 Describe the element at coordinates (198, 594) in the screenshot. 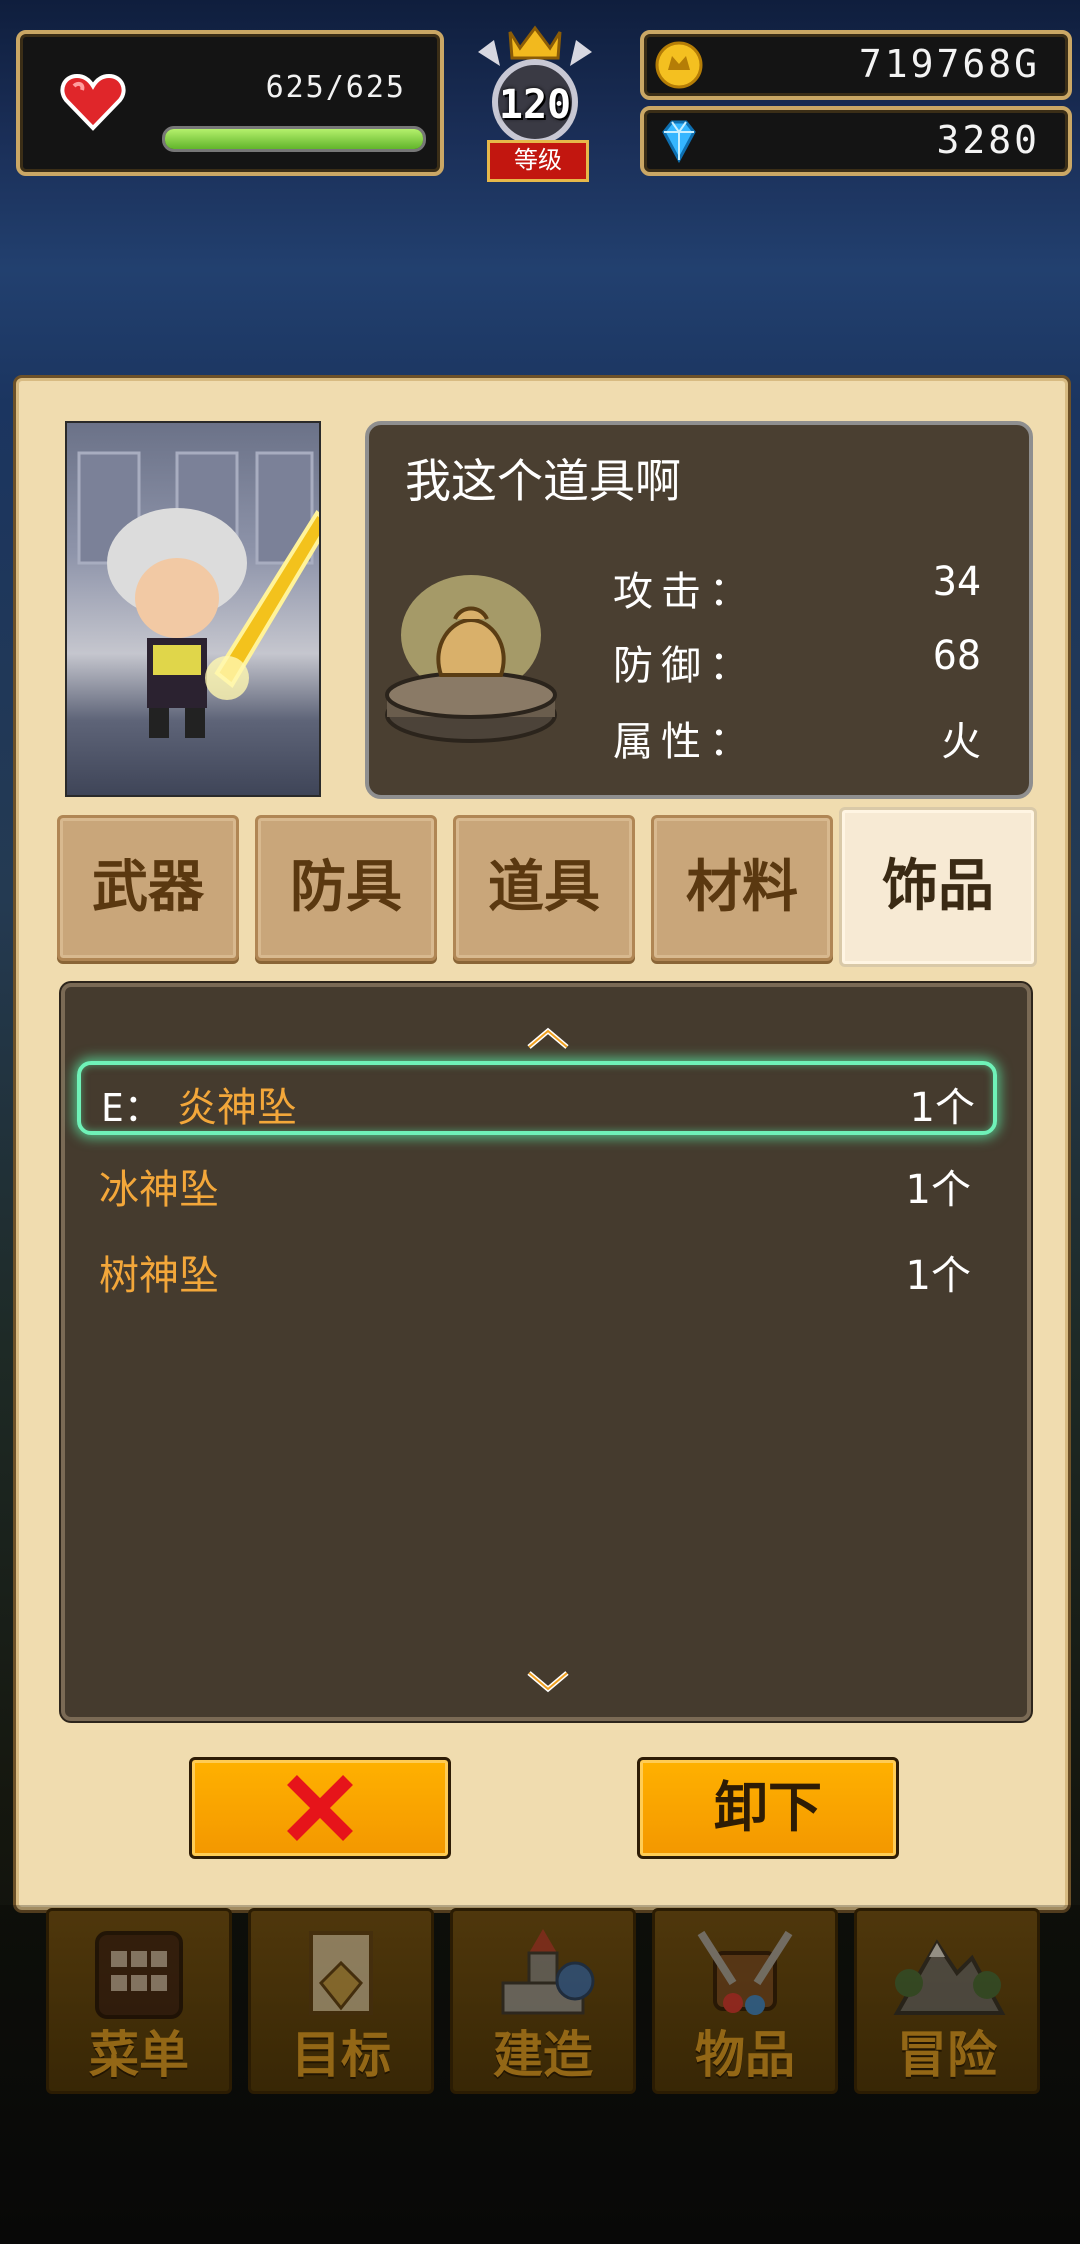

I see `hero-sprite-icon` at that location.